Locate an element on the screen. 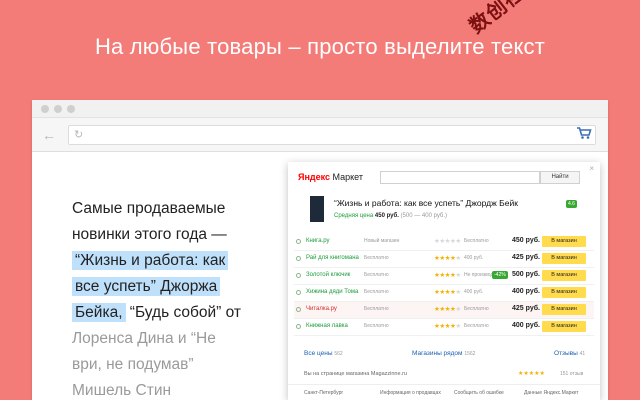  avg-price-label: Средняя цена is located at coordinates (354, 216).